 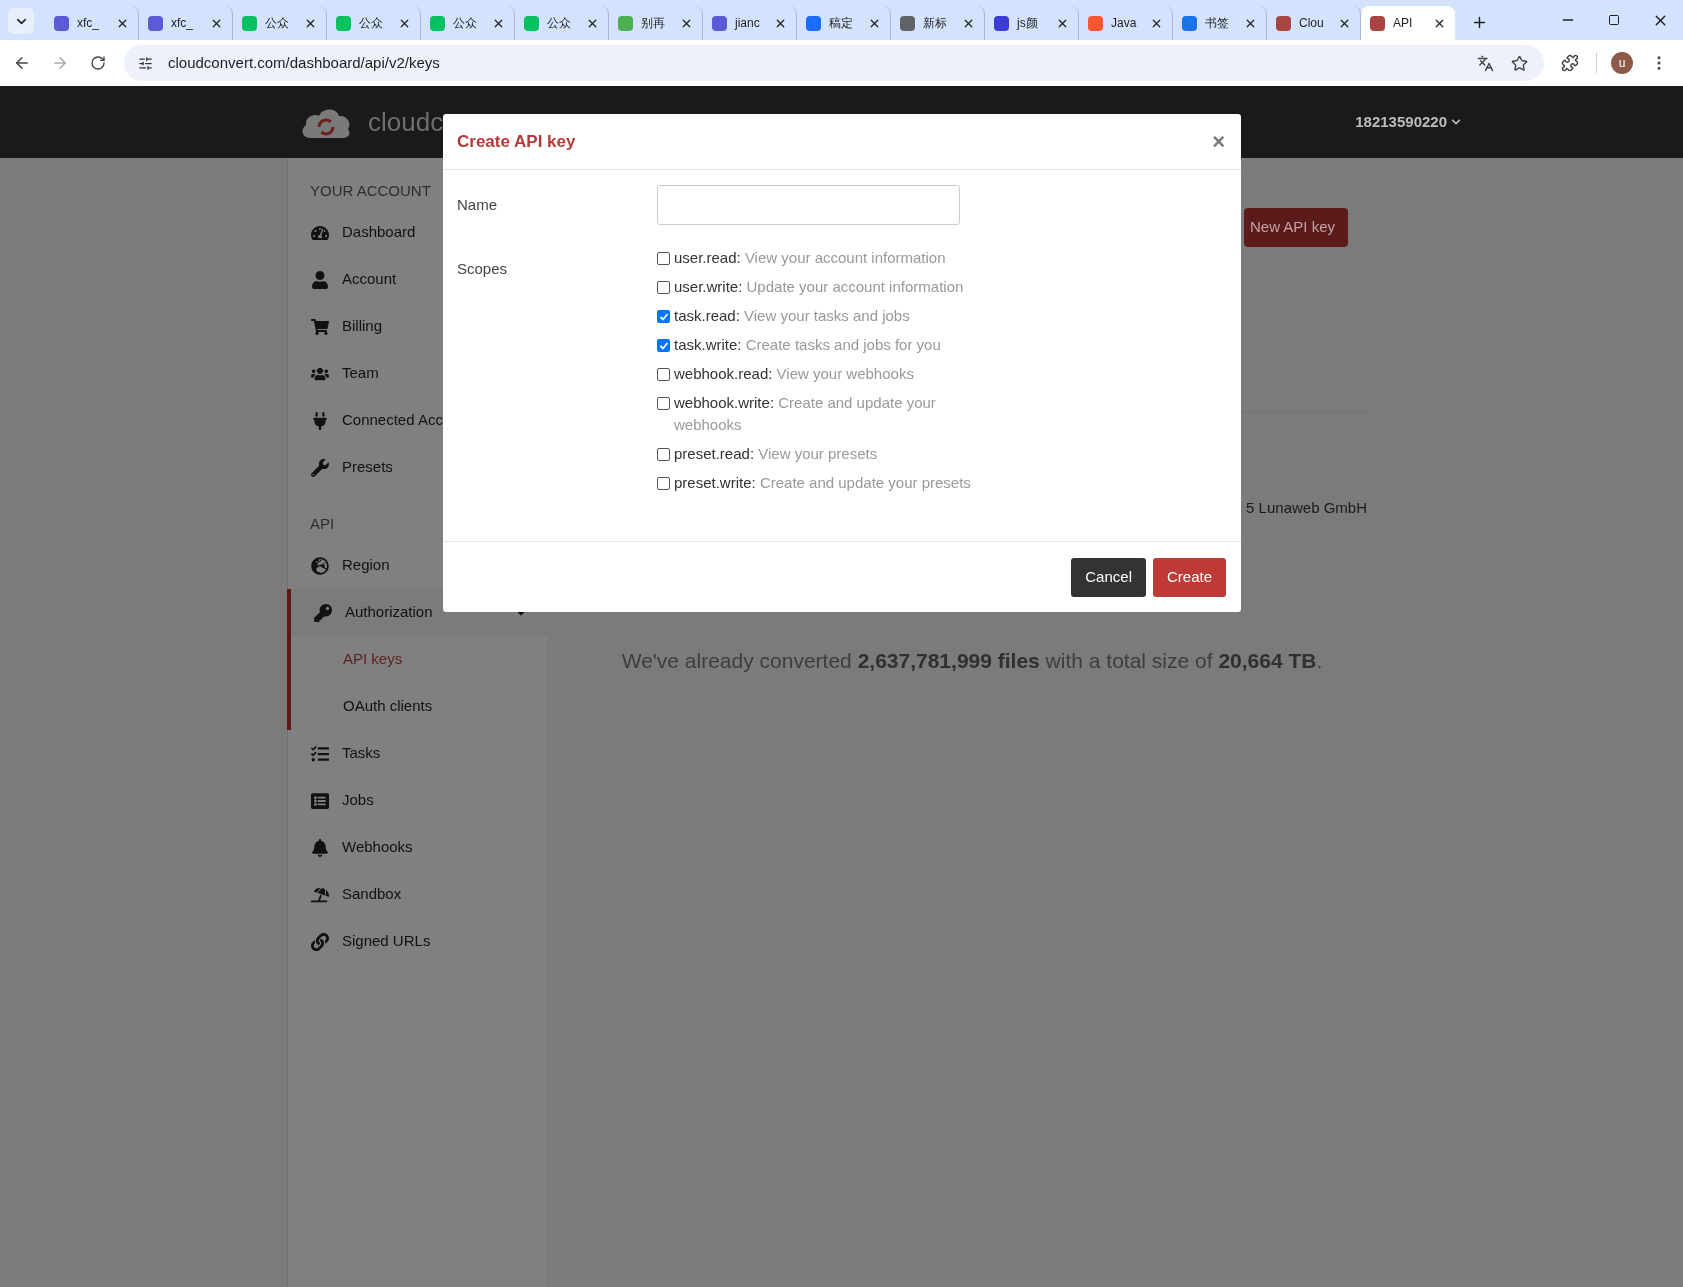 What do you see at coordinates (417, 373) in the screenshot?
I see `sidebar-item: Team` at bounding box center [417, 373].